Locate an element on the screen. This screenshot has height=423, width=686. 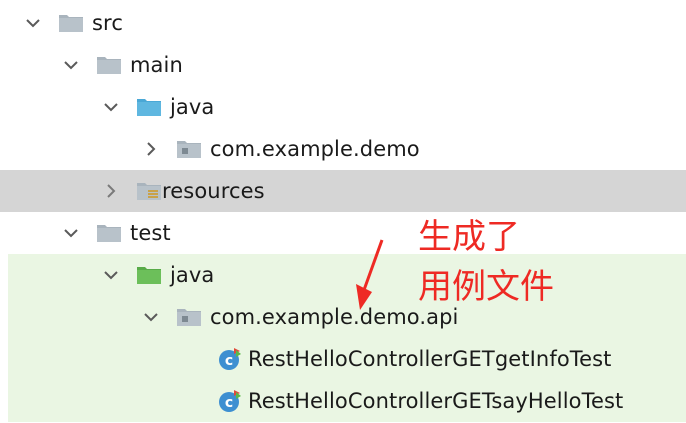
tree-node-src: src is located at coordinates (343, 23).